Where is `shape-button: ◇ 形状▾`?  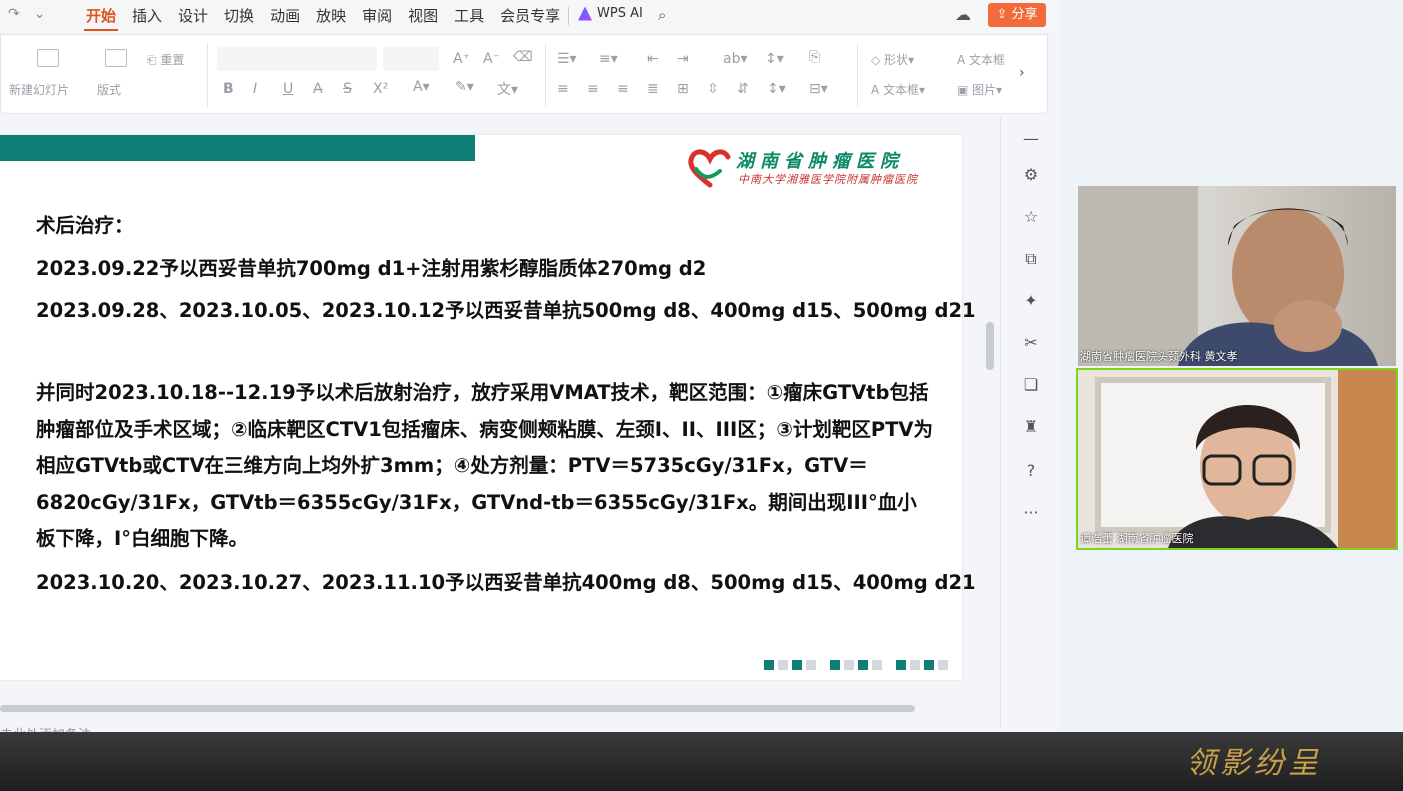 shape-button: ◇ 形状▾ is located at coordinates (892, 59).